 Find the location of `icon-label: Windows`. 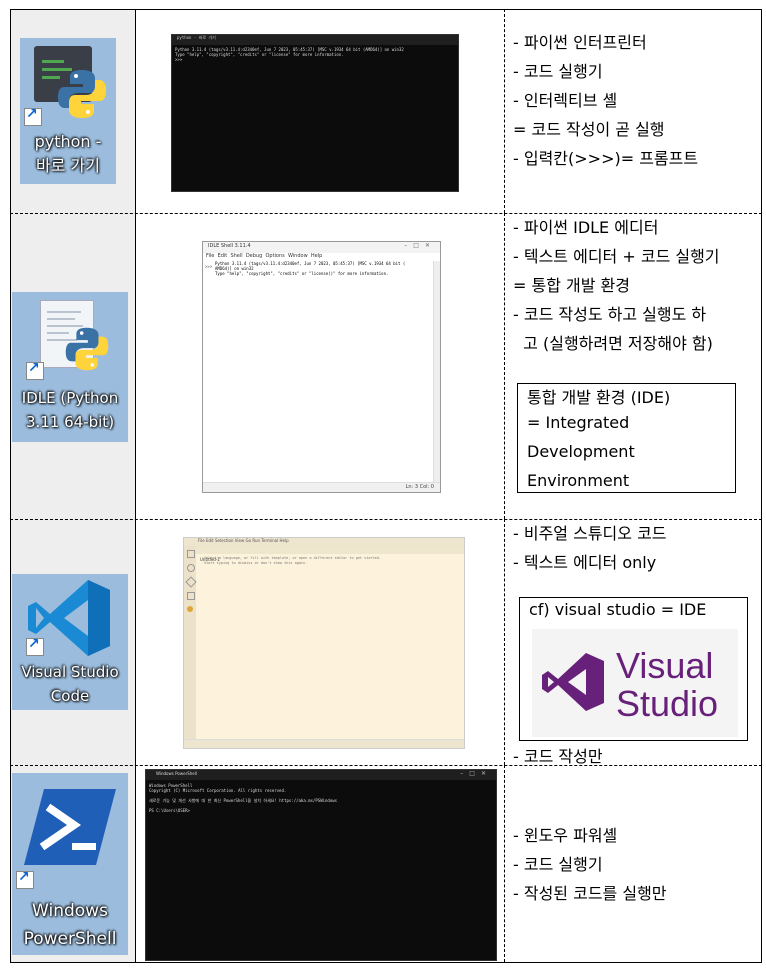

icon-label: Windows is located at coordinates (70, 911).